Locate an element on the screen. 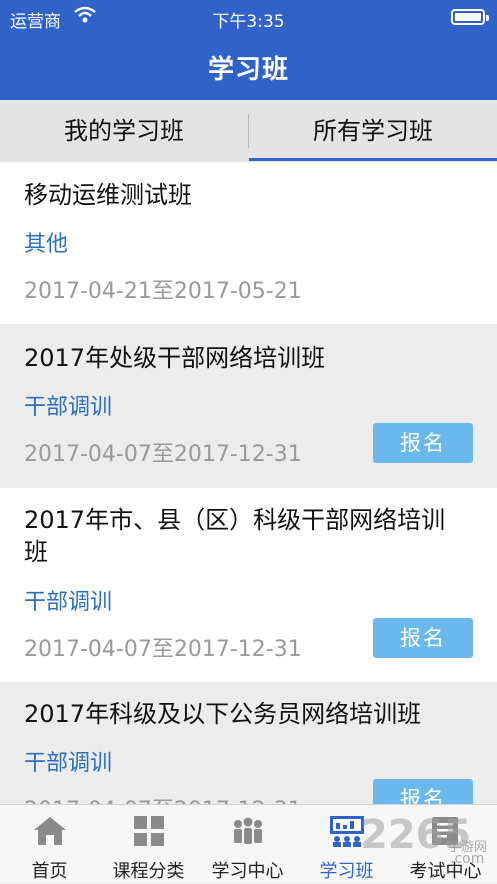 The height and width of the screenshot is (884, 497). class-category: 其他 is located at coordinates (46, 244).